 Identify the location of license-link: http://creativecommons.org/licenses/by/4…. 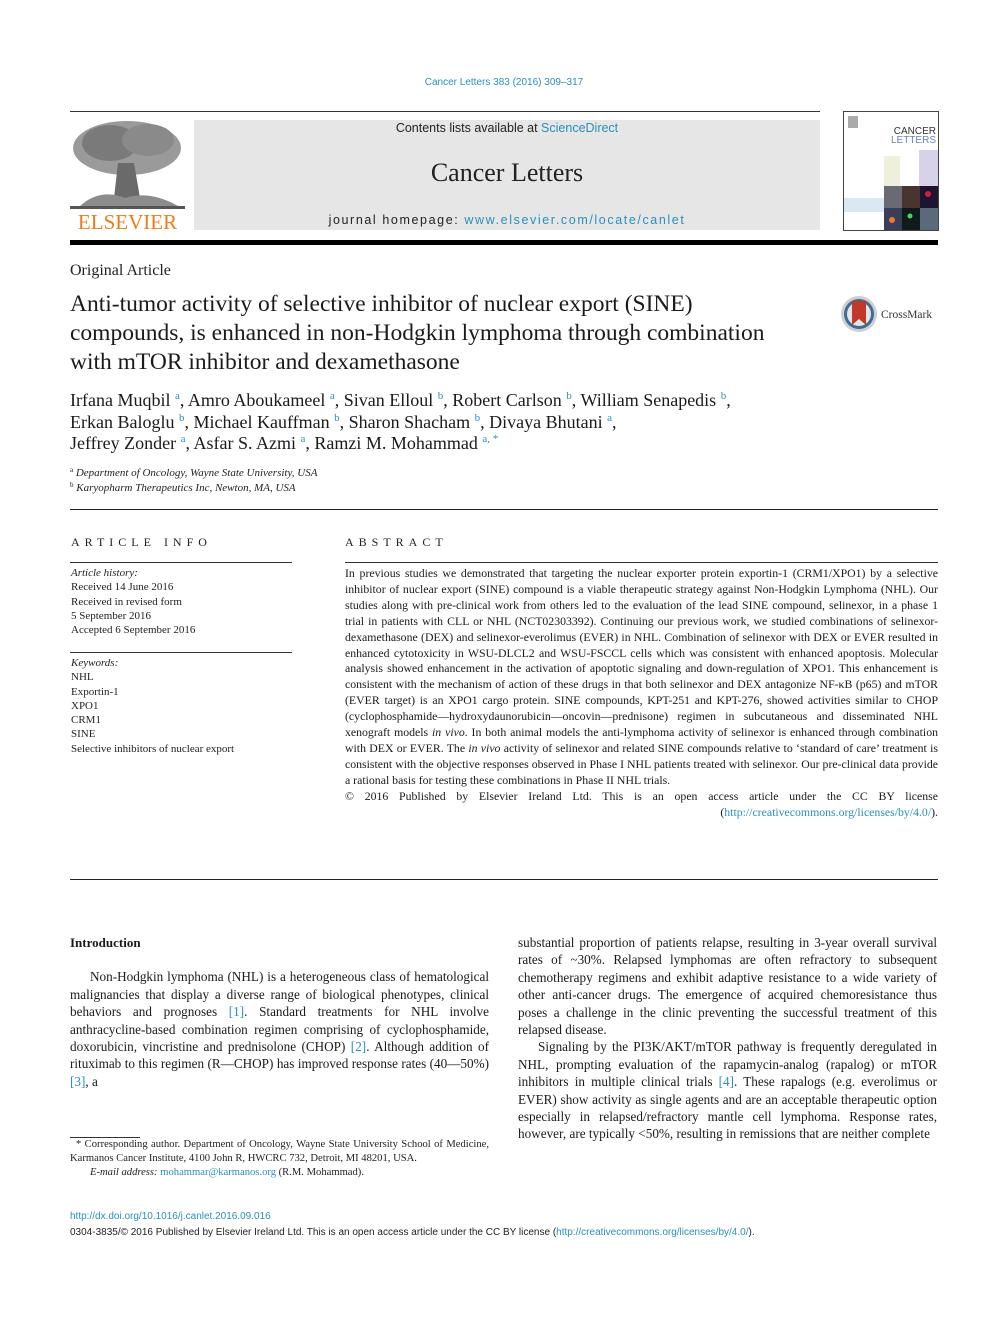
(827, 812).